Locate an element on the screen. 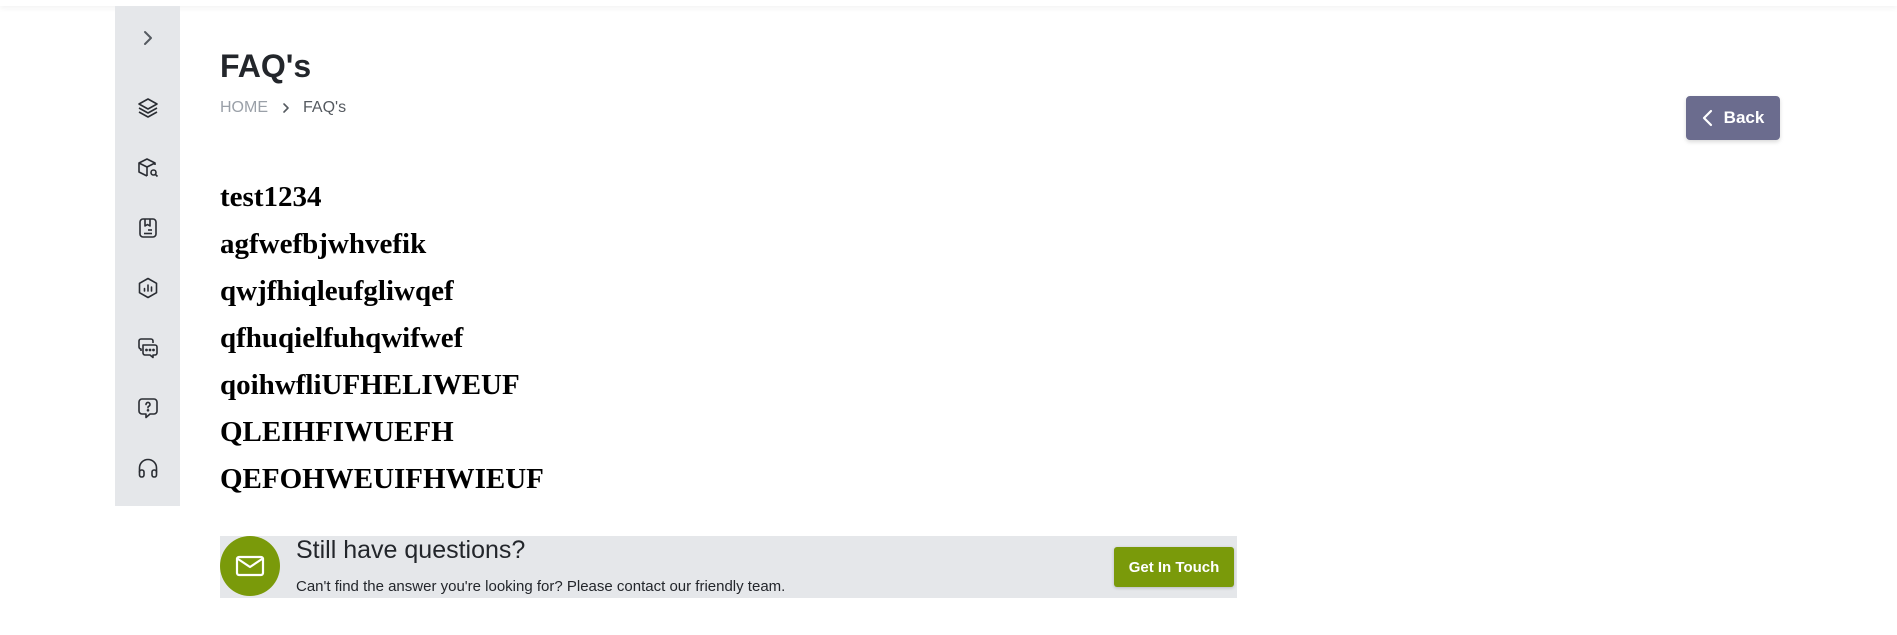  sidebar-item-messages is located at coordinates (147, 348).